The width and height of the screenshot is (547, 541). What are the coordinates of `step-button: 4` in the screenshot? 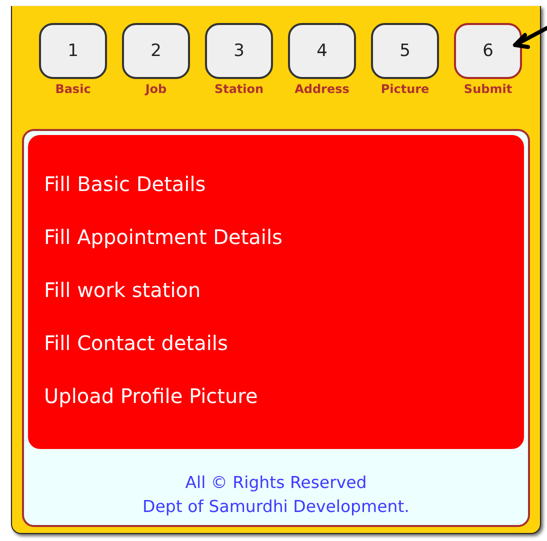 It's located at (322, 51).